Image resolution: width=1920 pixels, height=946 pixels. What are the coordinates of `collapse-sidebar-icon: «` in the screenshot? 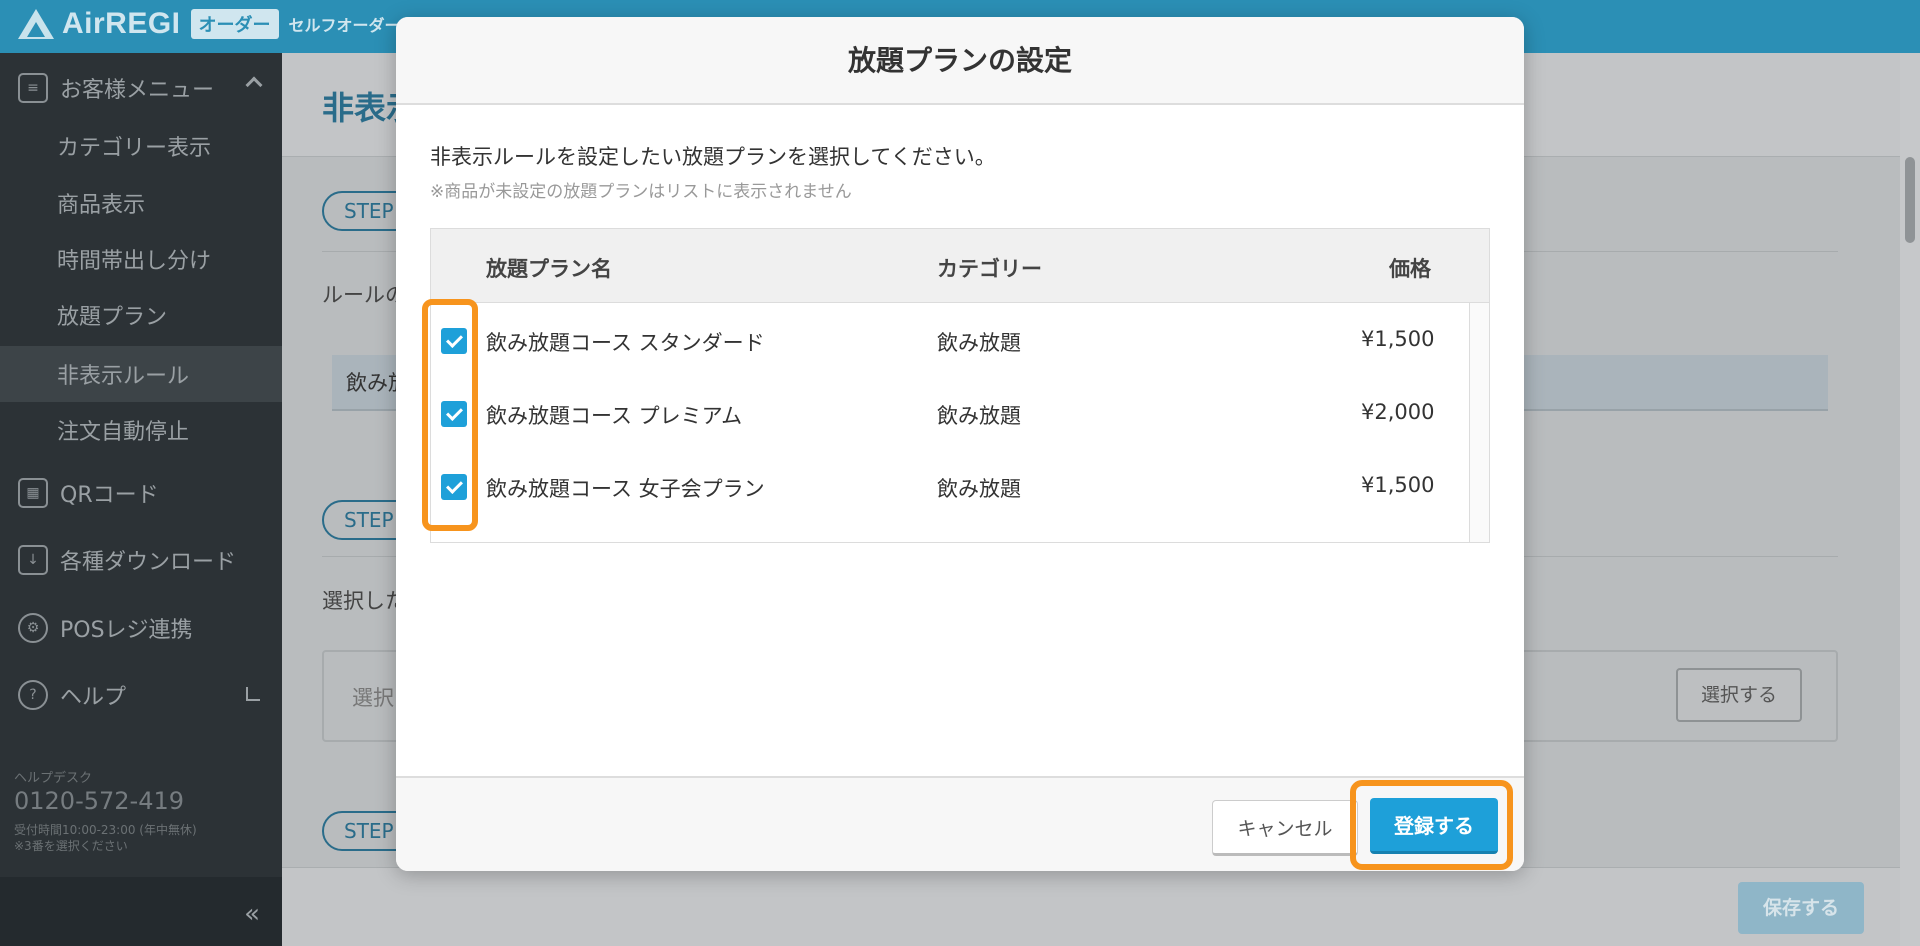 It's located at (252, 914).